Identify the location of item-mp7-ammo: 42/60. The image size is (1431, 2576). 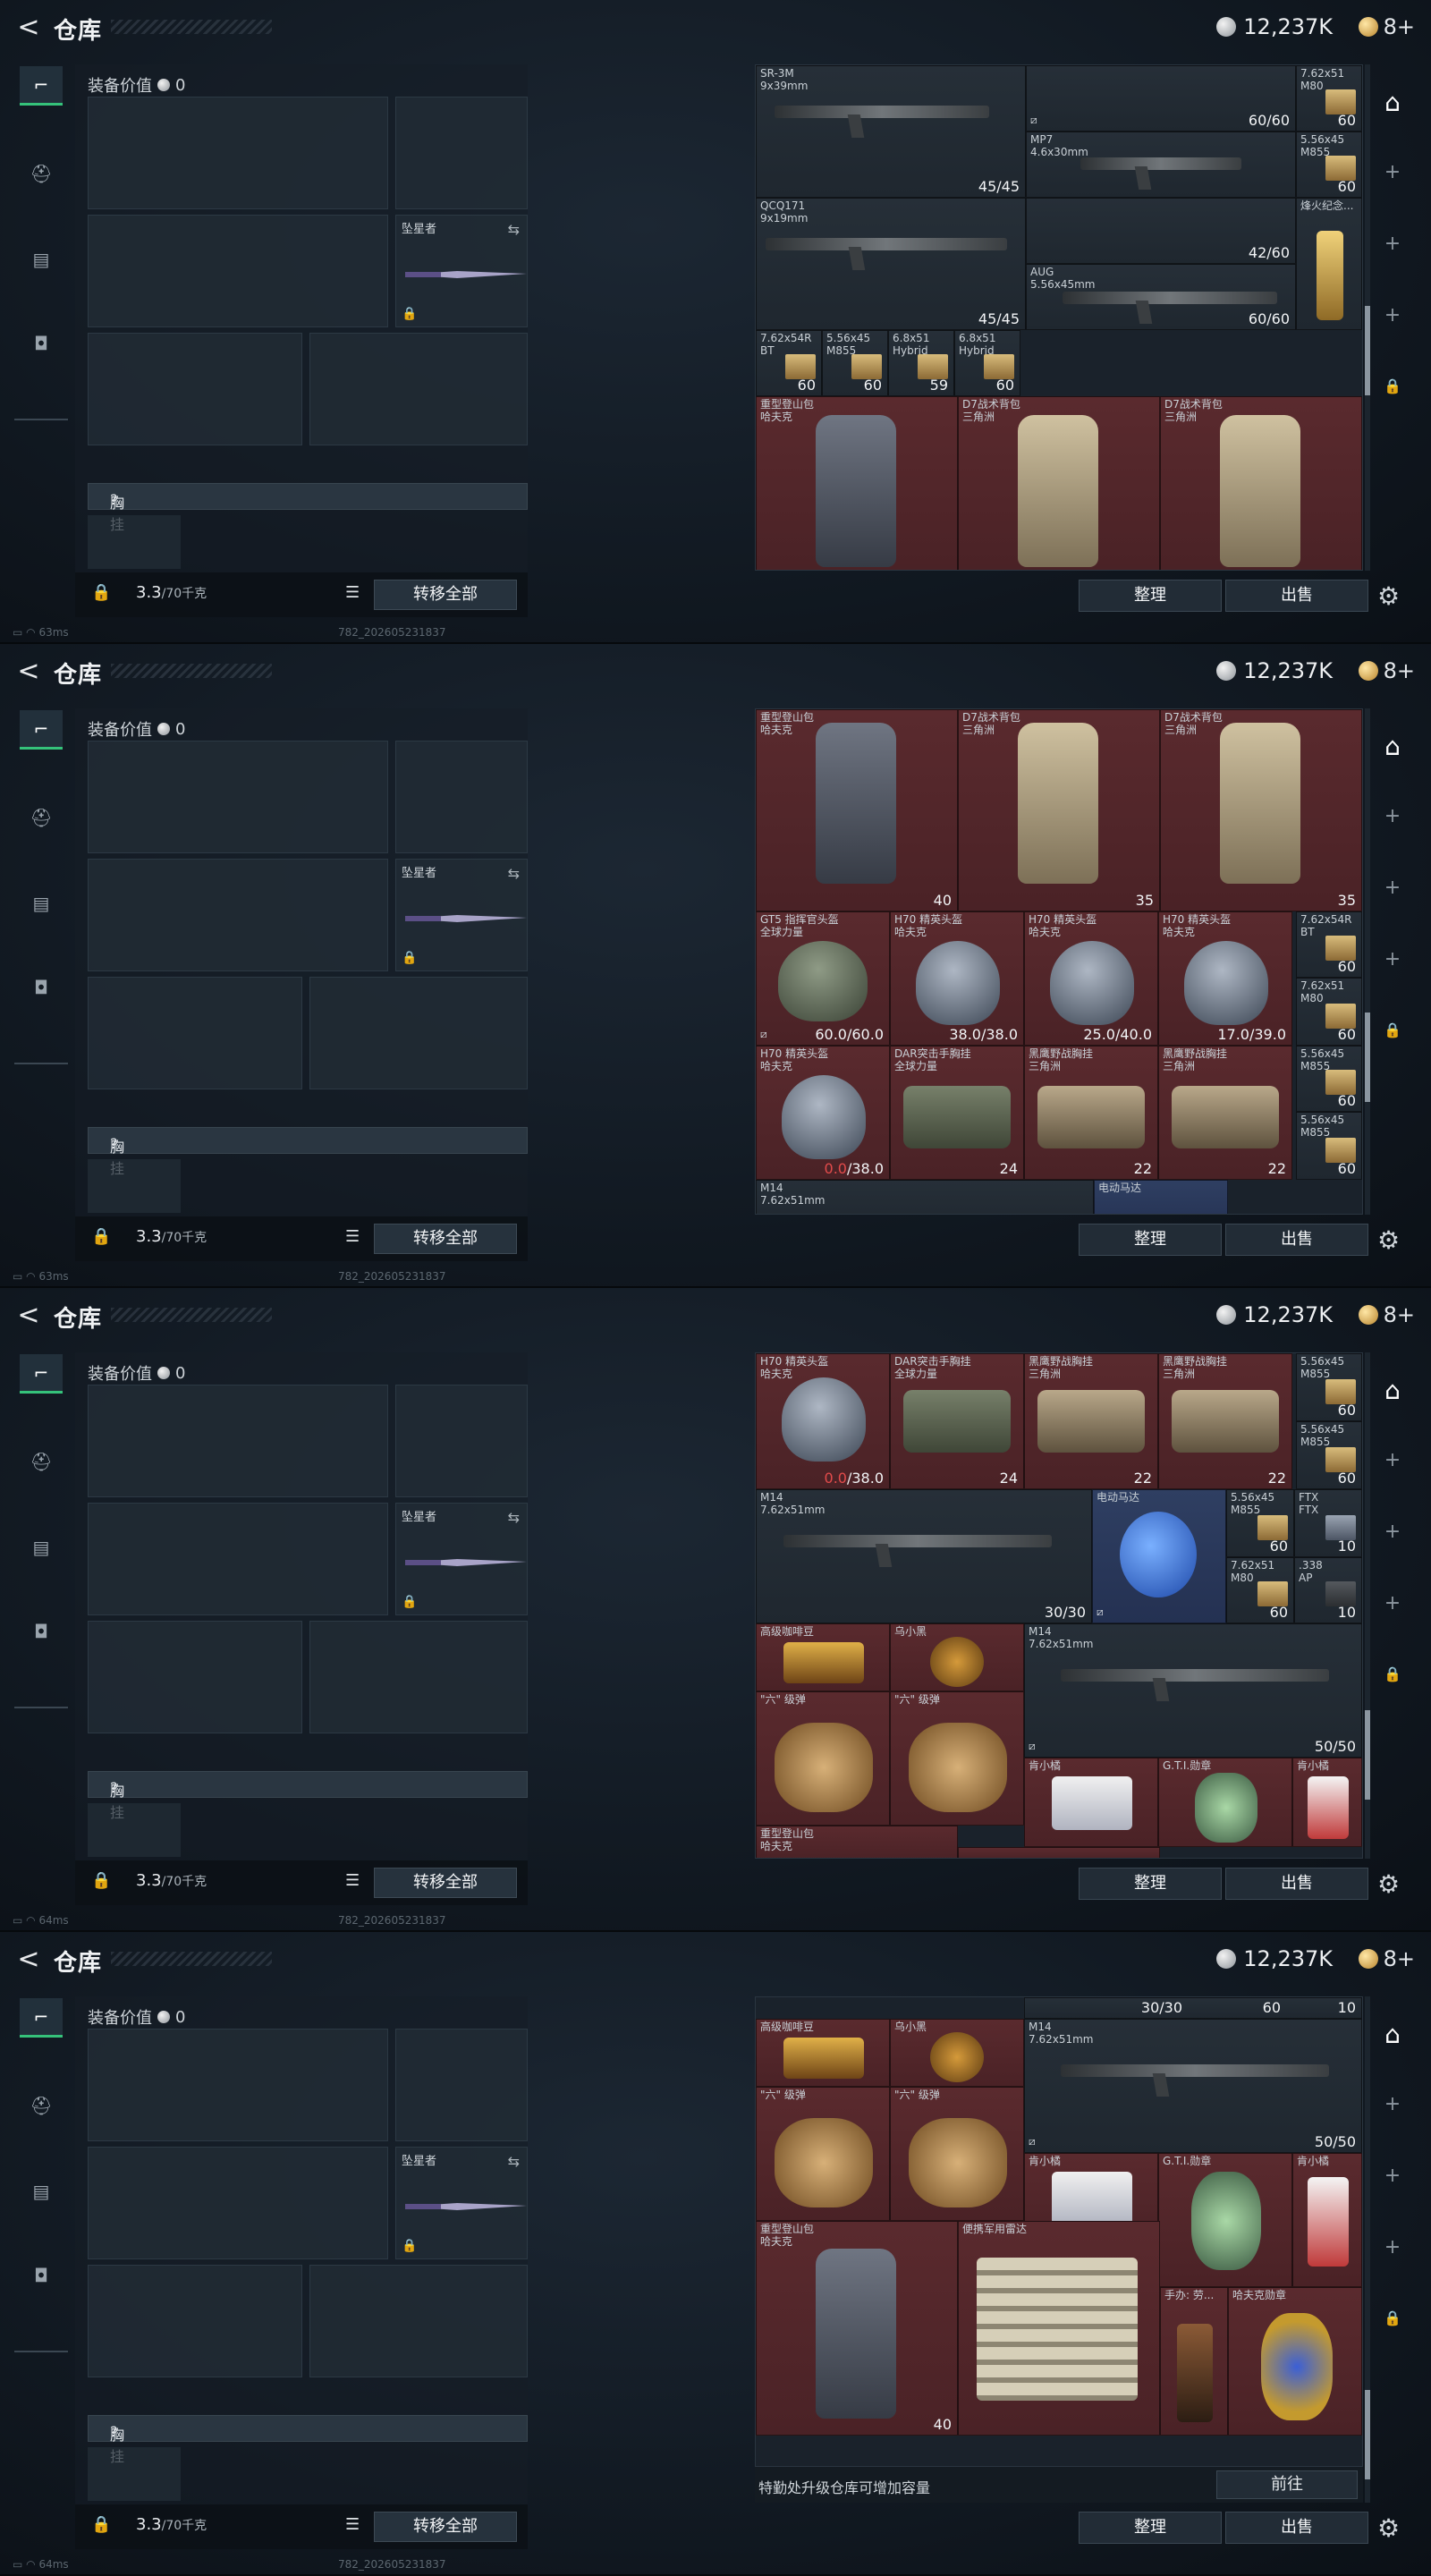
(1161, 231).